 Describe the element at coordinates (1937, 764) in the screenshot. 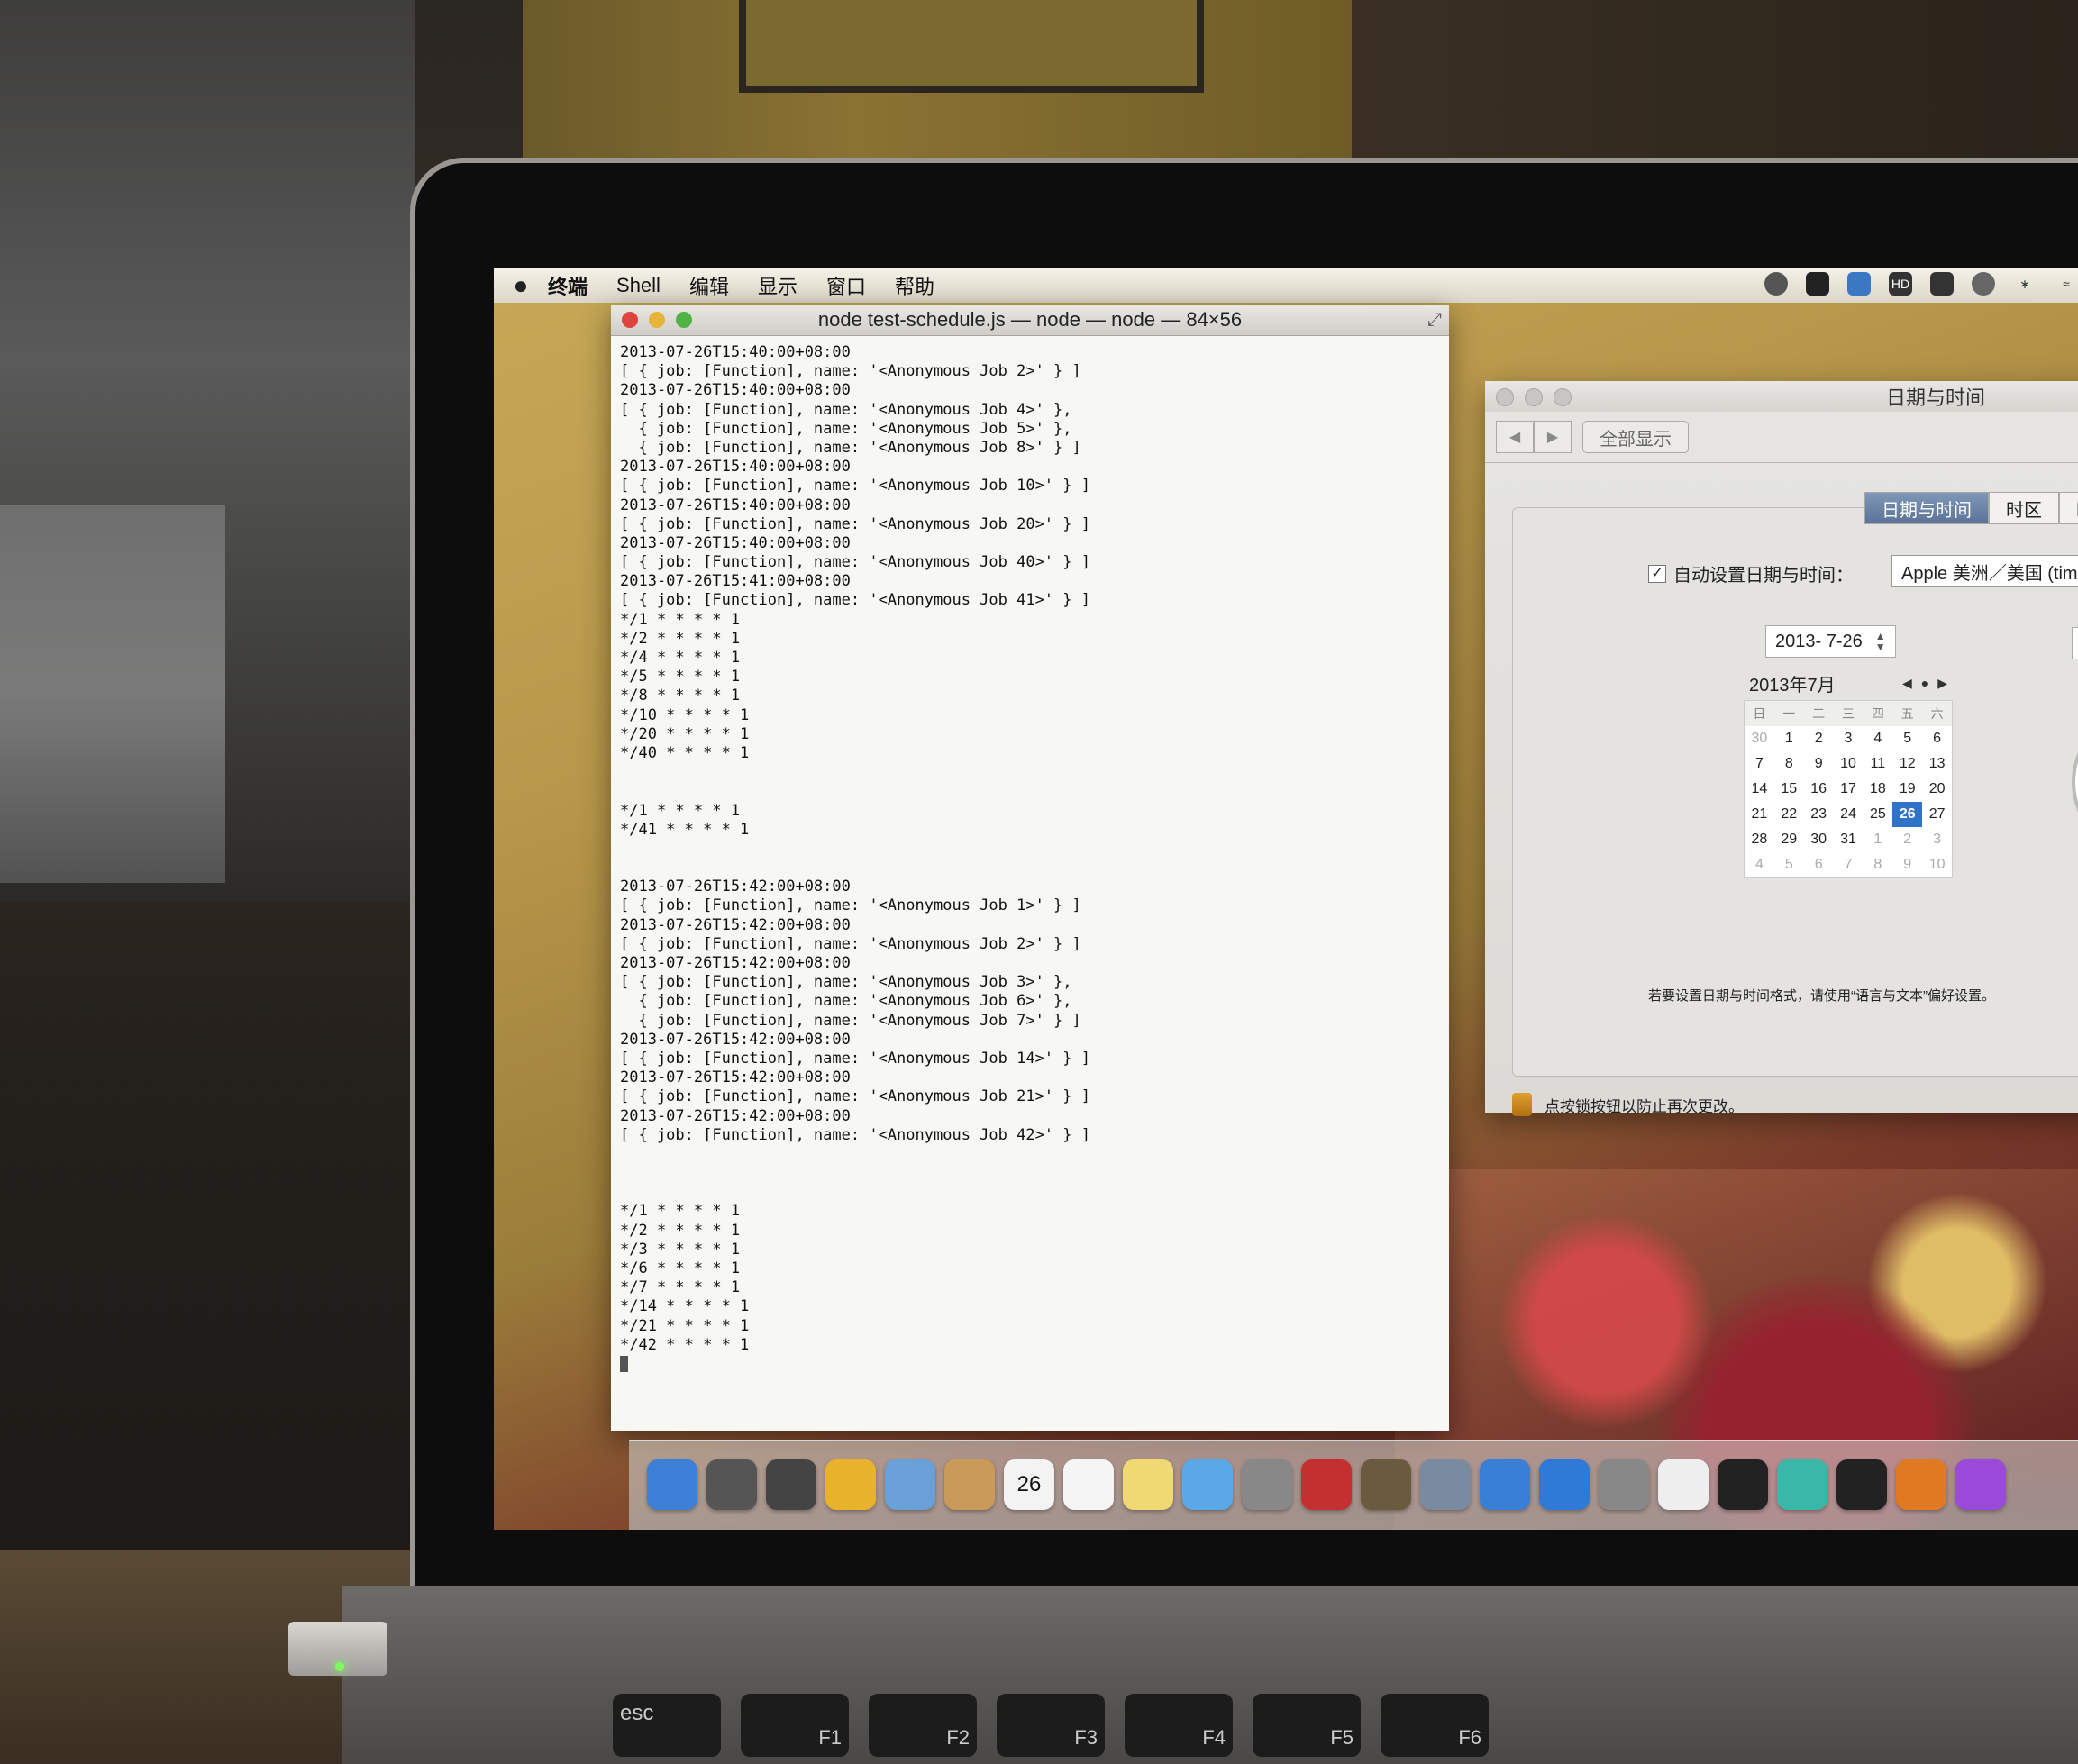

I see `calendar-day: 13` at that location.